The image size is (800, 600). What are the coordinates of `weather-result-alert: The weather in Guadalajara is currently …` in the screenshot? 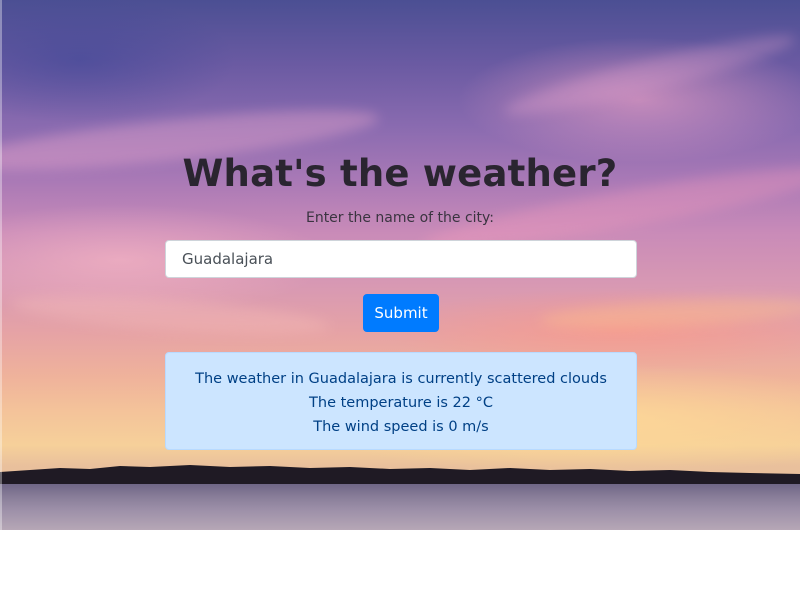 It's located at (401, 401).